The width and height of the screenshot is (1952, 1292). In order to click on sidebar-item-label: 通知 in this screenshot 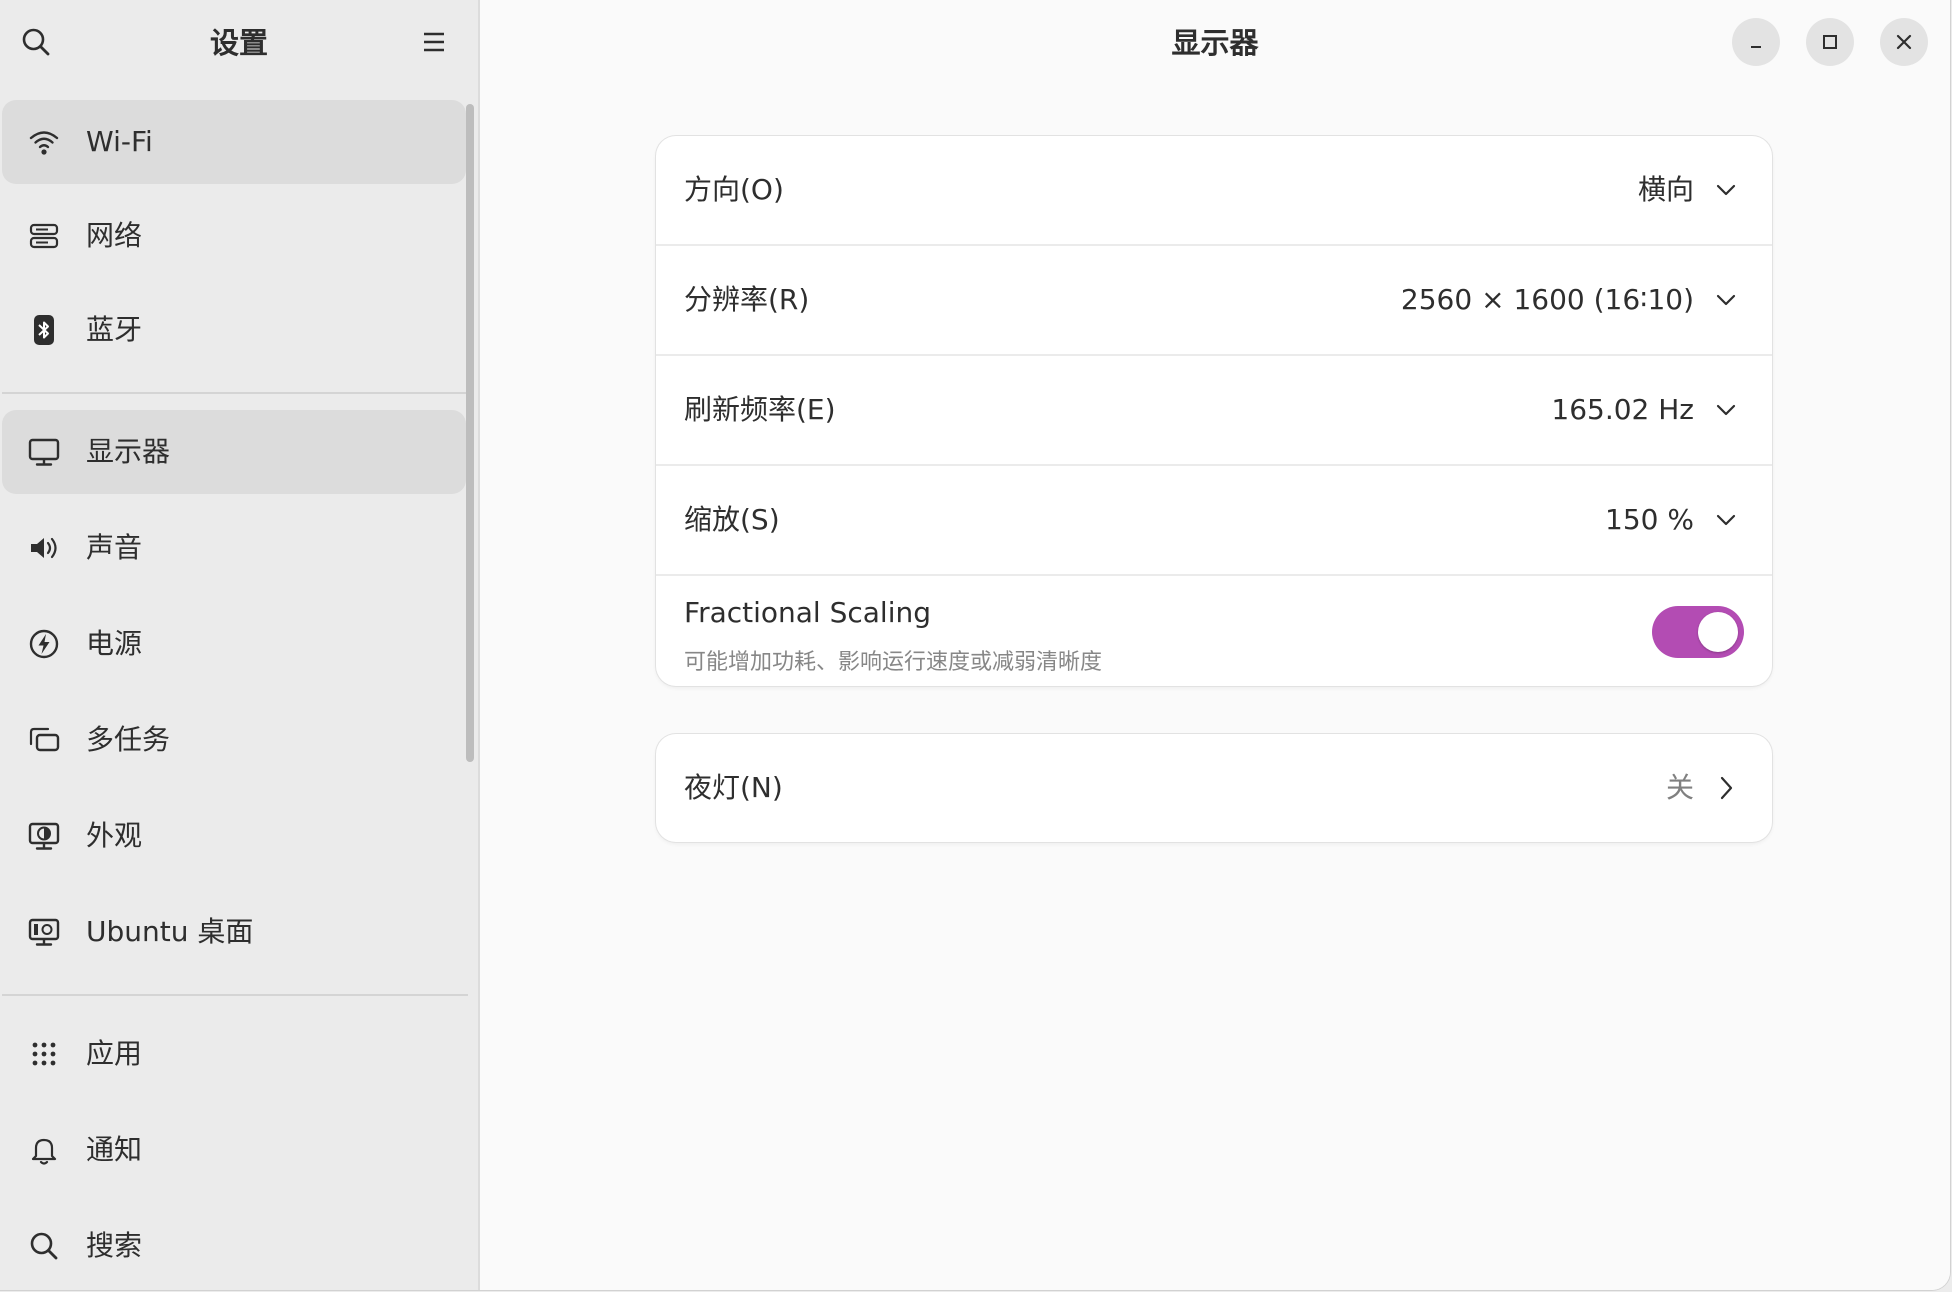, I will do `click(114, 1149)`.